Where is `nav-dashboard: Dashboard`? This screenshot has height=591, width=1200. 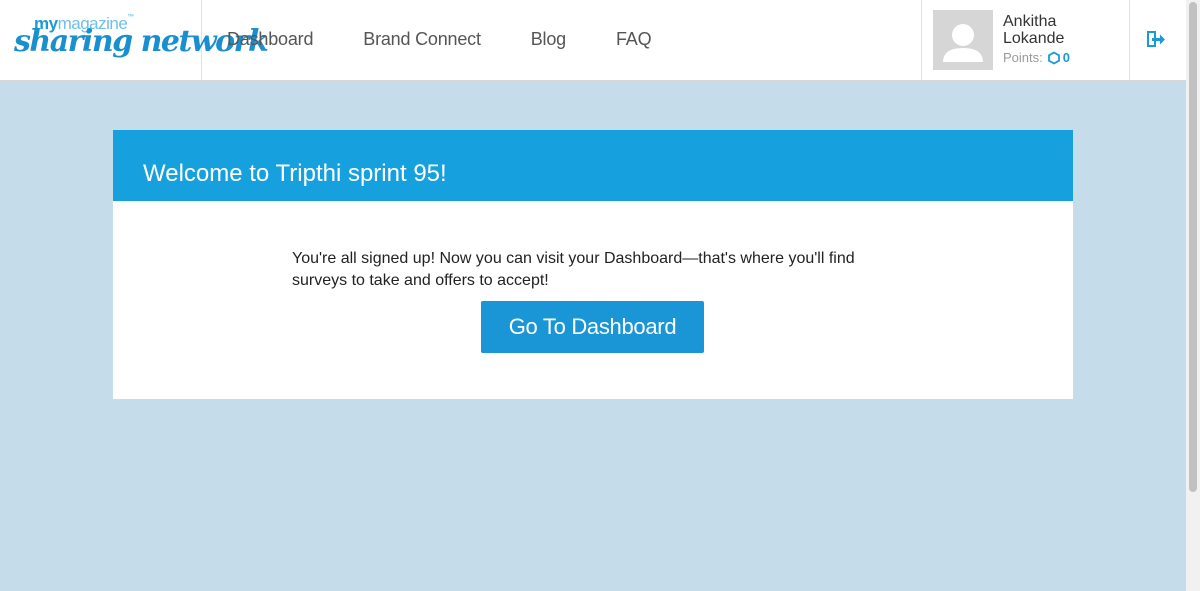
nav-dashboard: Dashboard is located at coordinates (270, 39).